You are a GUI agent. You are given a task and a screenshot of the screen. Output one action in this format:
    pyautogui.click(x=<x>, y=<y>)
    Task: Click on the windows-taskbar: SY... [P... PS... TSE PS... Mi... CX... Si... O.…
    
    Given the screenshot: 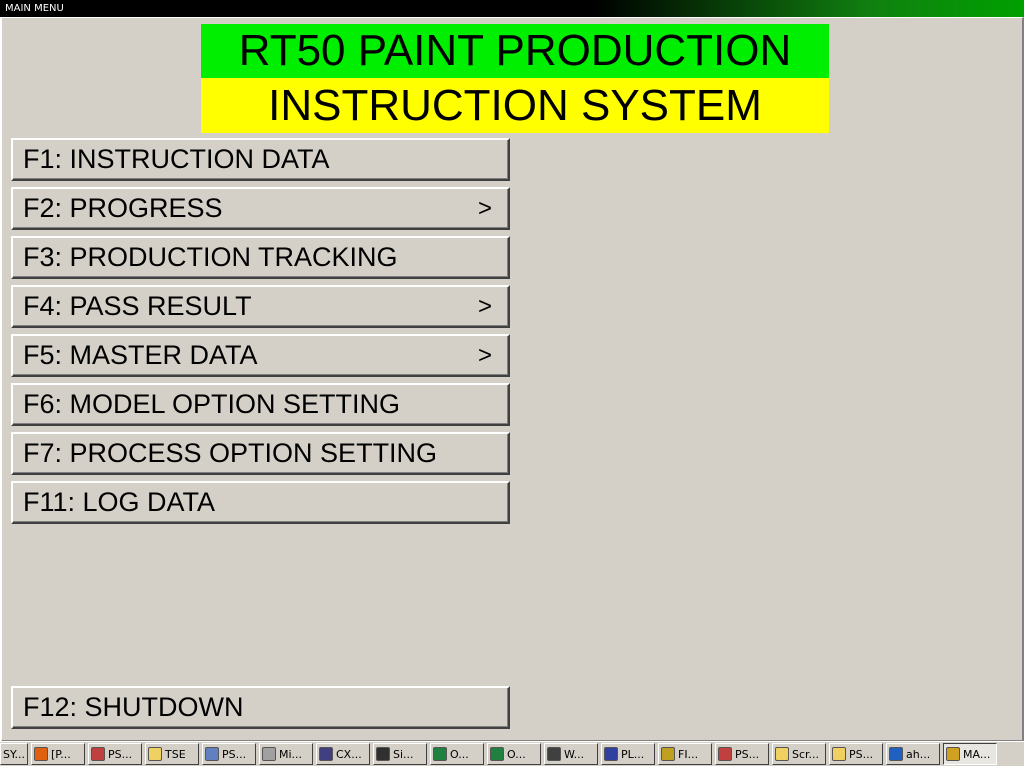 What is the action you would take?
    pyautogui.click(x=512, y=753)
    